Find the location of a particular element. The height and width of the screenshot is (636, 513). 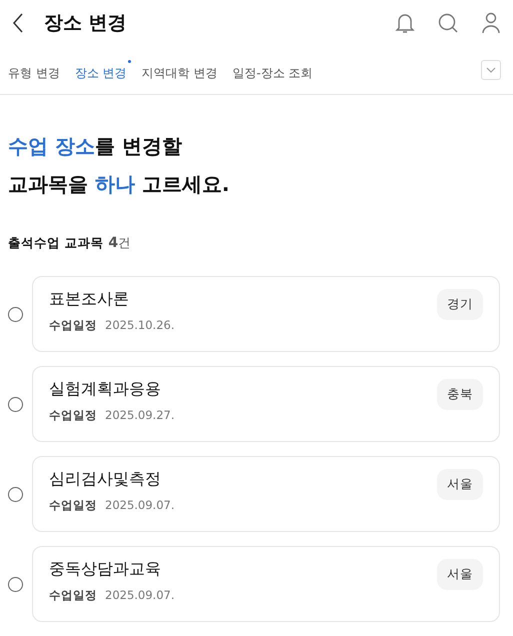

region-tag: 충북 is located at coordinates (460, 394).